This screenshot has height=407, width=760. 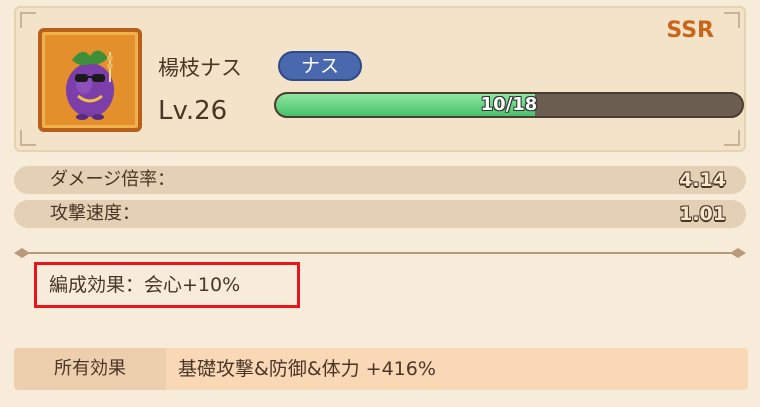 What do you see at coordinates (702, 214) in the screenshot?
I see `stat-value: 1.01` at bounding box center [702, 214].